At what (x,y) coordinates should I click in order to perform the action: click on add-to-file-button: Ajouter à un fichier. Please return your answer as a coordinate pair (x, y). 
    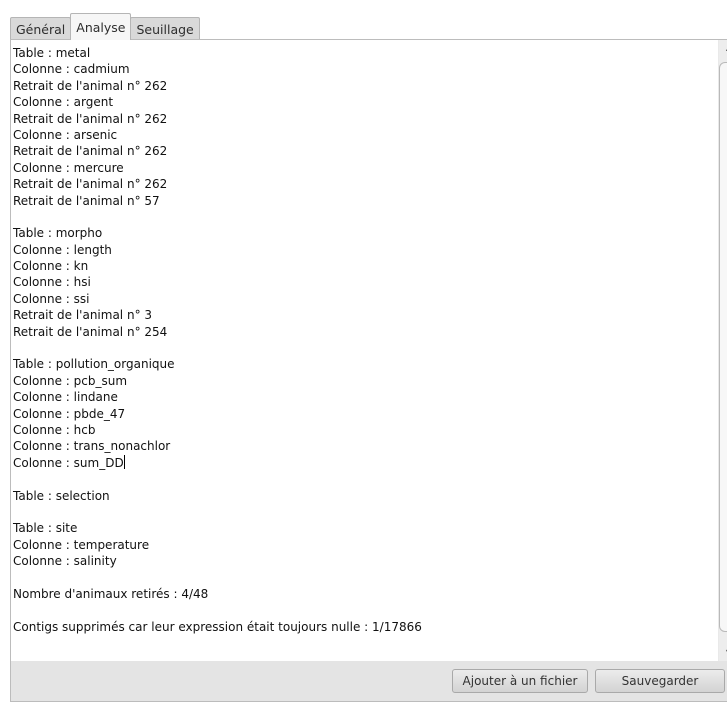
    Looking at the image, I should click on (520, 681).